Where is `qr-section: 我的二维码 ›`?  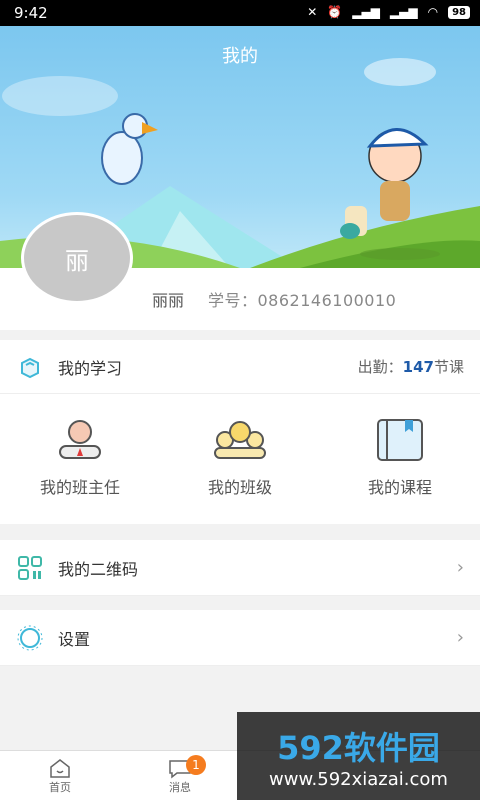
qr-section: 我的二维码 › is located at coordinates (240, 568).